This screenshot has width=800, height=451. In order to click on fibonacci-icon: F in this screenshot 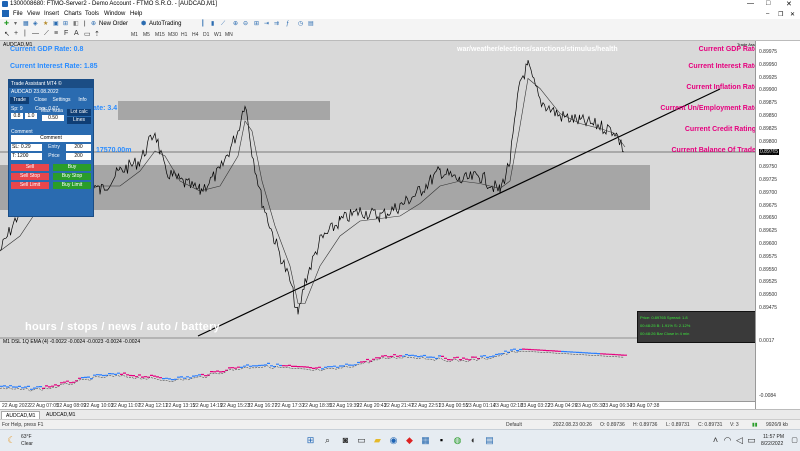, I will do `click(66, 33)`.